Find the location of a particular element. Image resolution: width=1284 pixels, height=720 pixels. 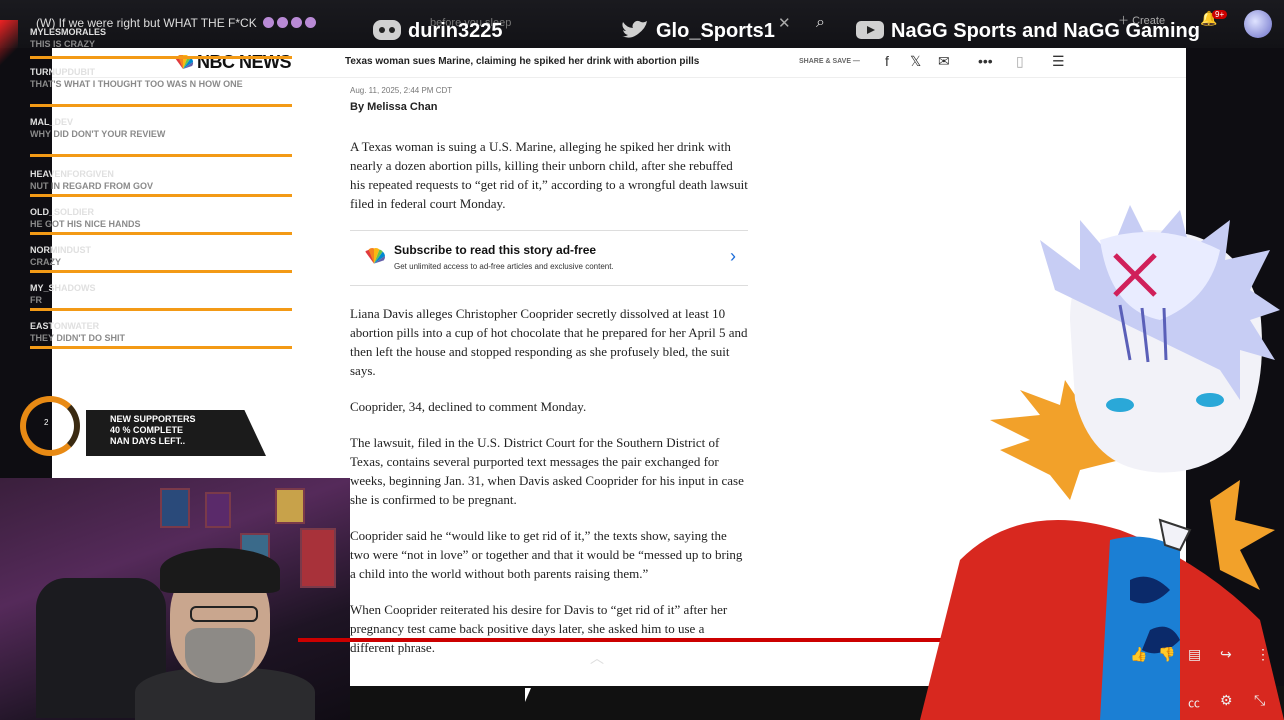

more-icon: ••• is located at coordinates (985, 61).